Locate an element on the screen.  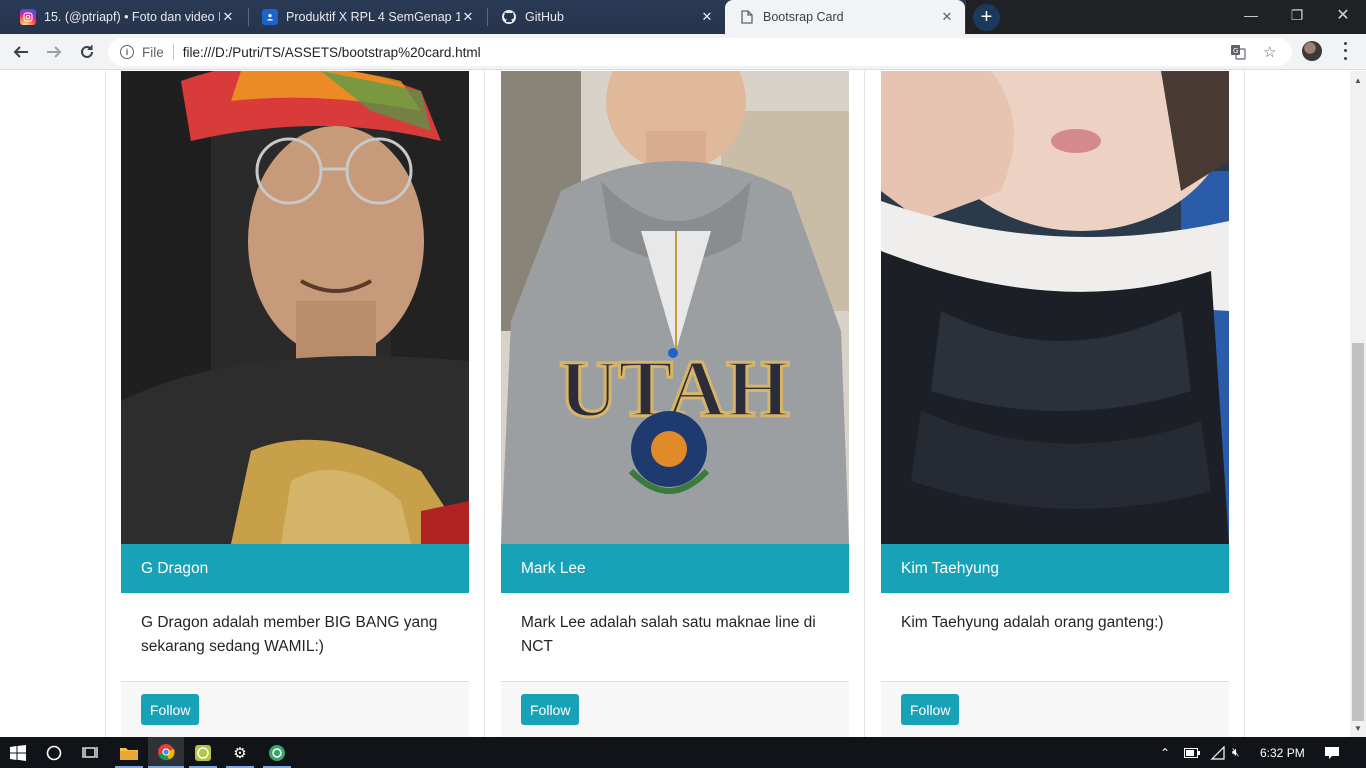
card-text: Kim Taehyung adalah orang ganteng:) is located at coordinates (1032, 622).